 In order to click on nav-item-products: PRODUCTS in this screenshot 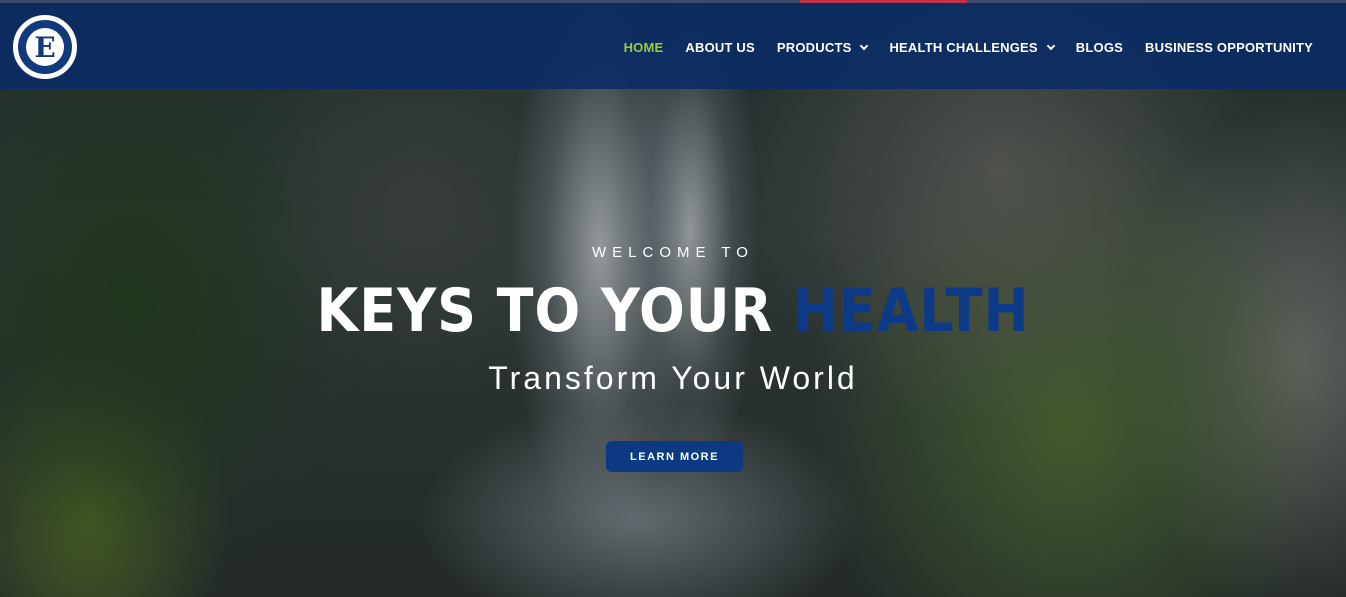, I will do `click(822, 47)`.